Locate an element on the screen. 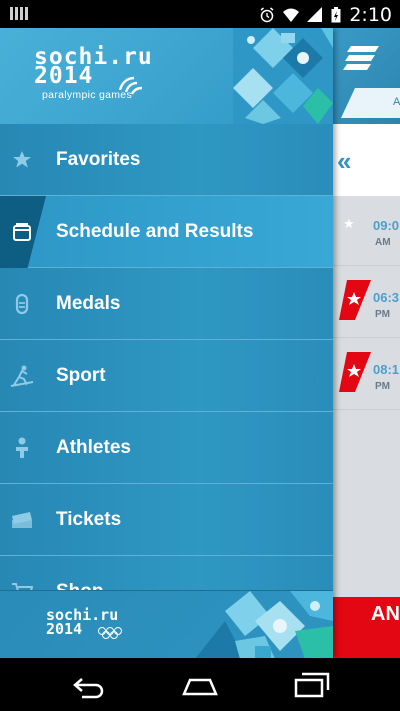  olympic-rings-icon is located at coordinates (110, 633).